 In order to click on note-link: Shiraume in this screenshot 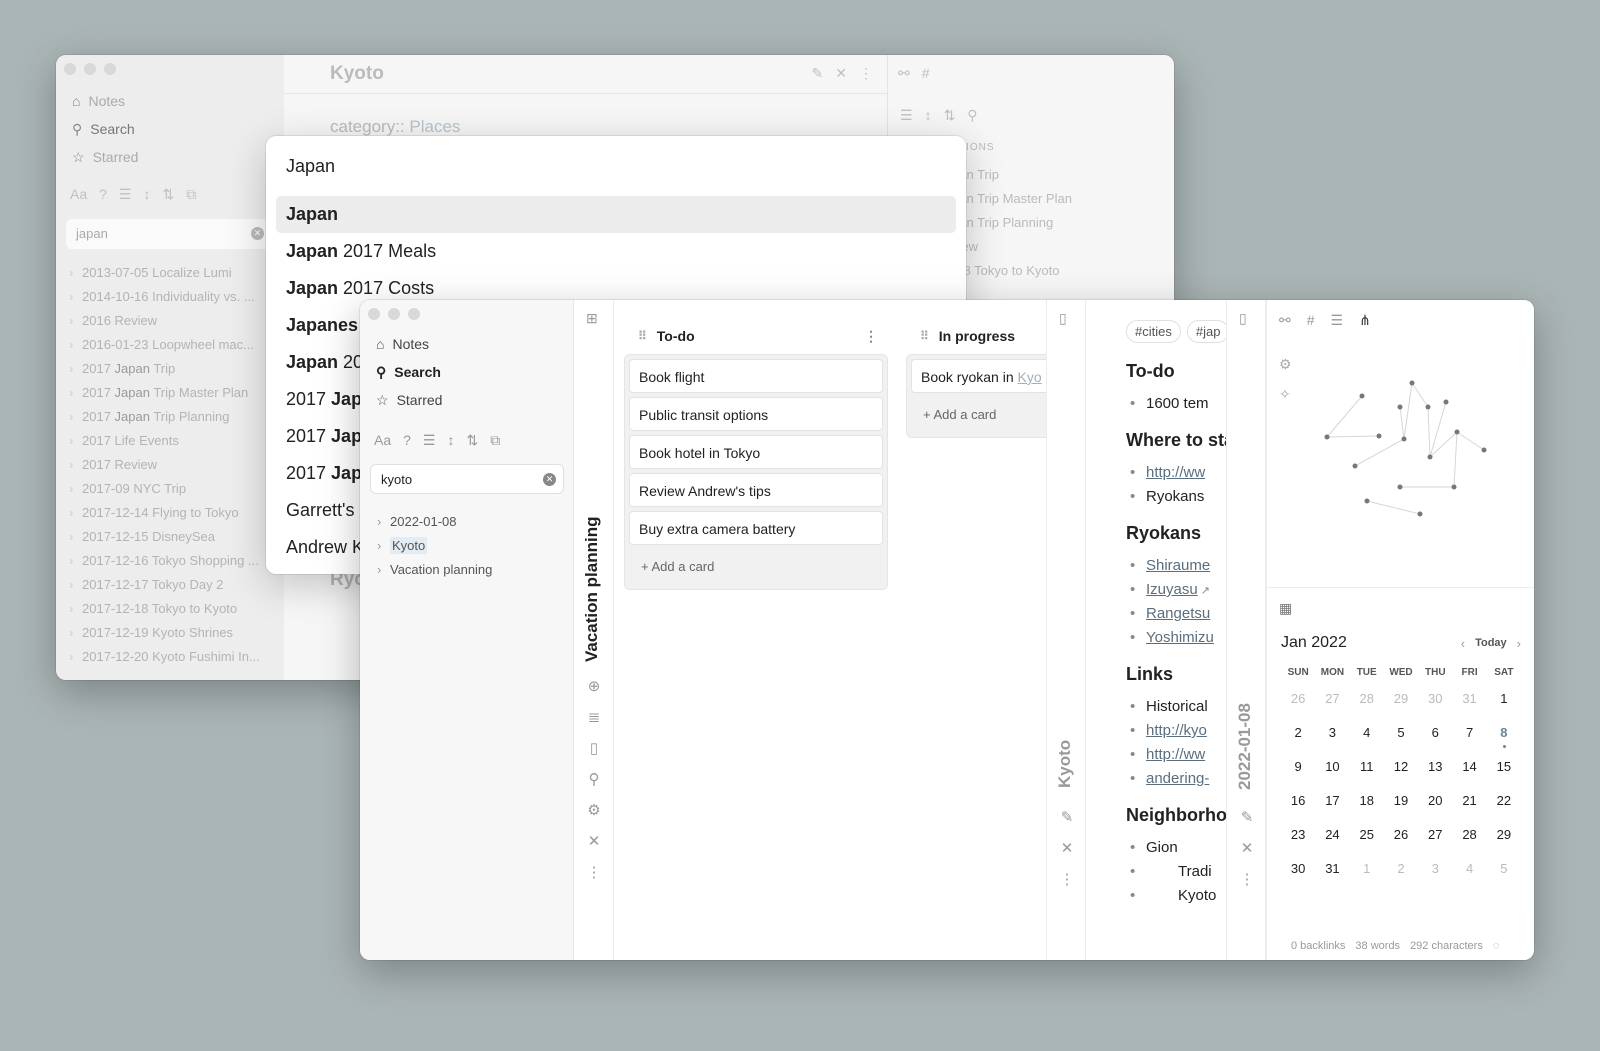, I will do `click(1178, 565)`.